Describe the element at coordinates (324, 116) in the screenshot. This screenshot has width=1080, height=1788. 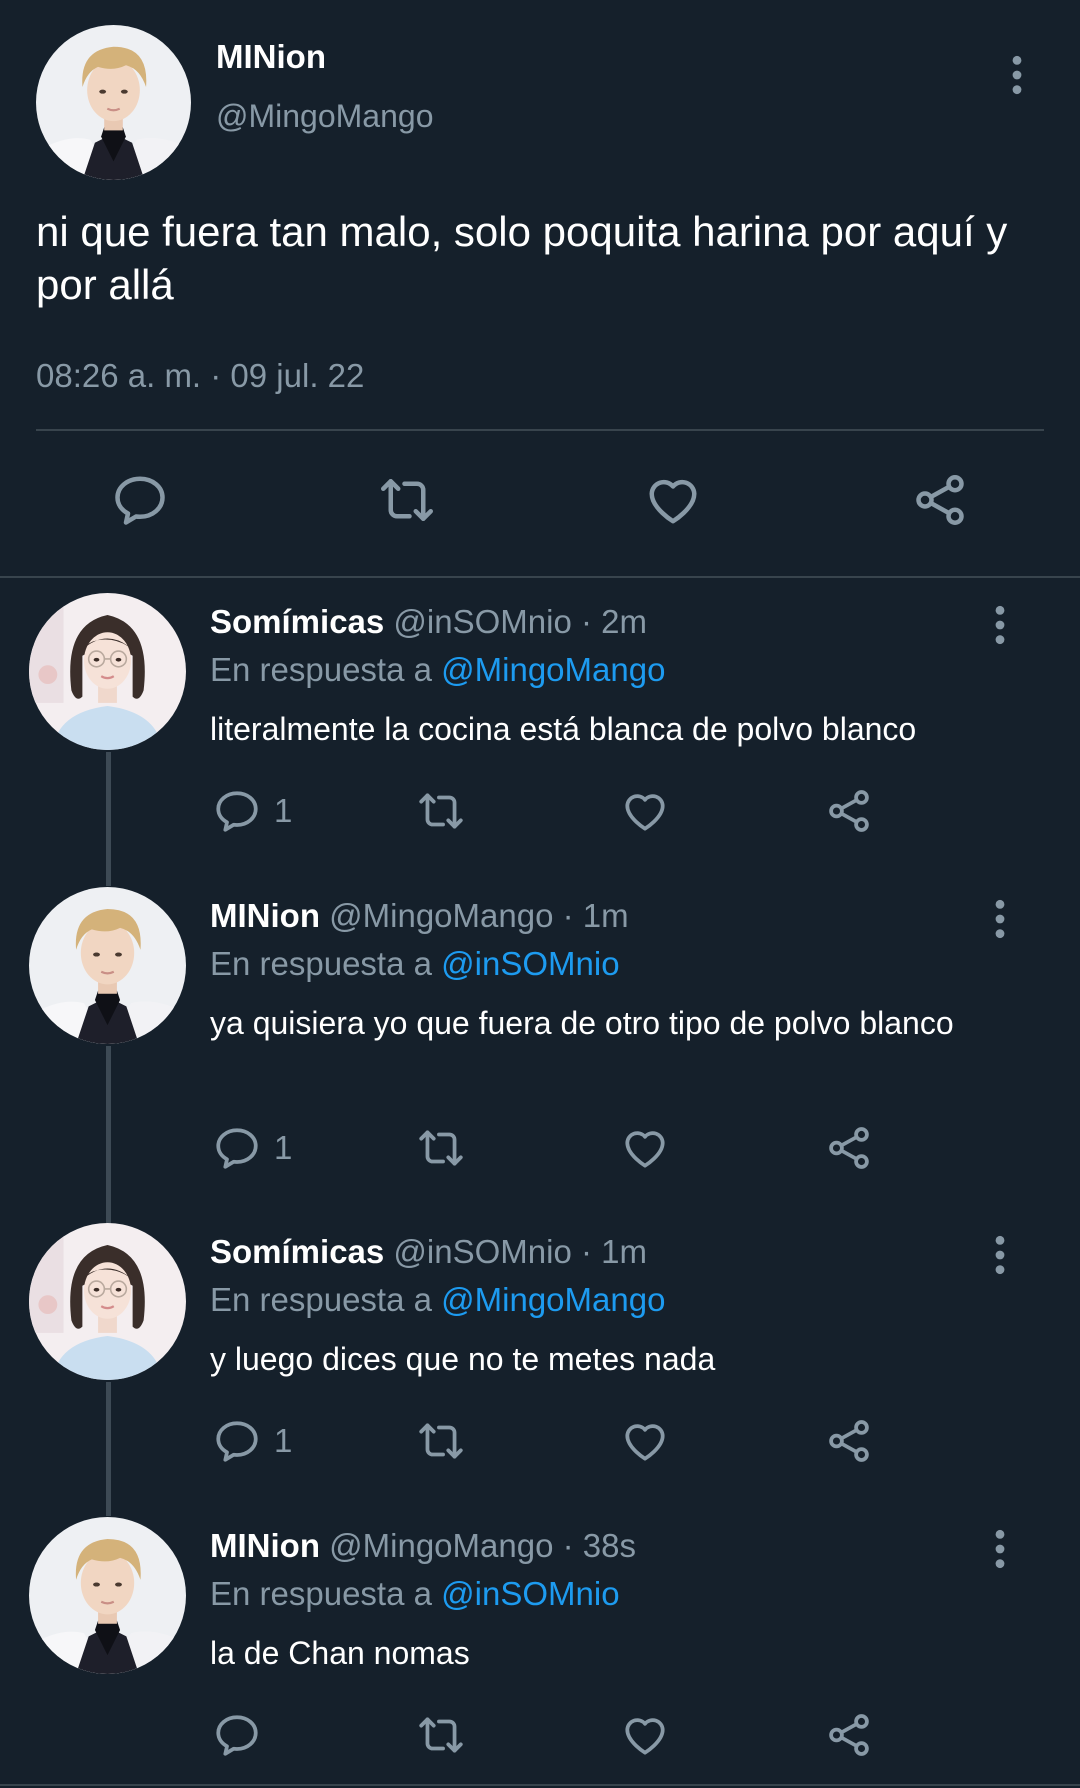
I see `author-handle: @MingoMango` at that location.